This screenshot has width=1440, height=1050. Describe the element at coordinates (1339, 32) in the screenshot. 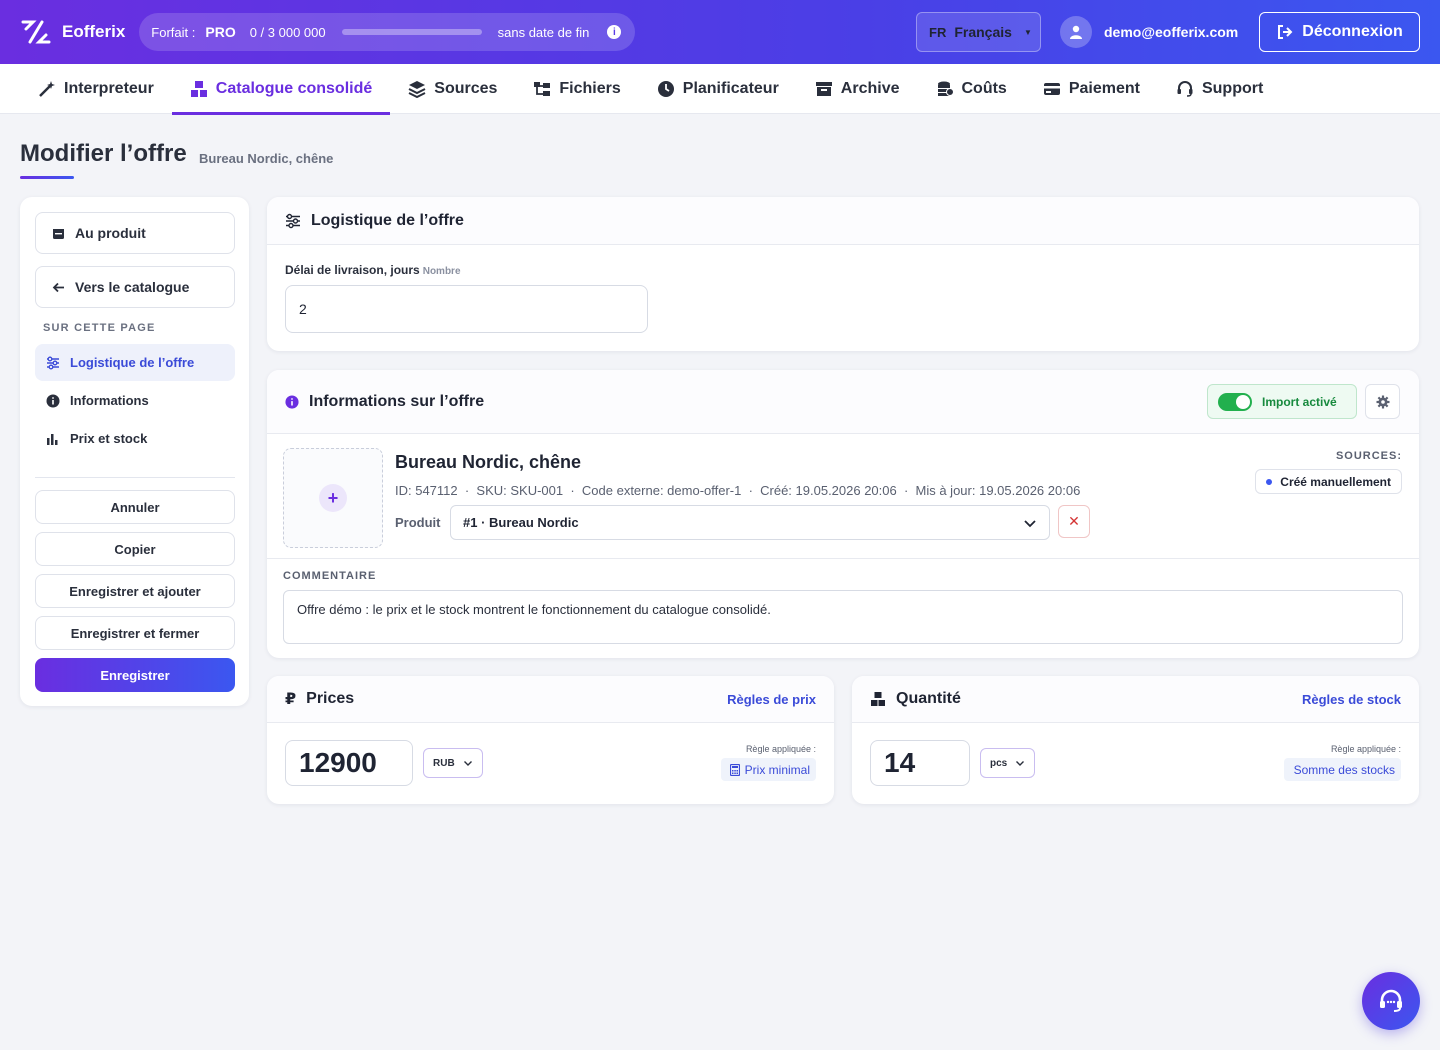

I see `logout-button: Déconnexion` at that location.